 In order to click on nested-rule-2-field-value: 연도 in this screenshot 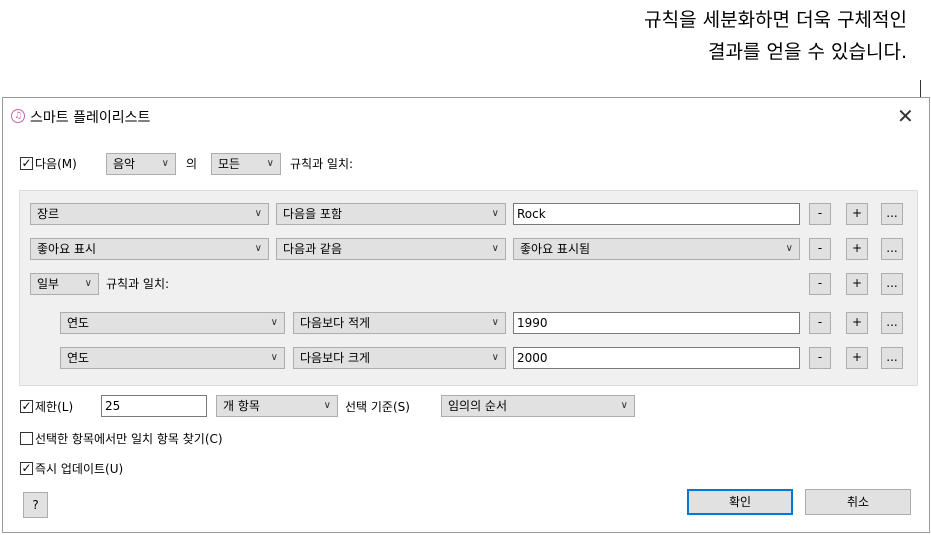, I will do `click(78, 358)`.